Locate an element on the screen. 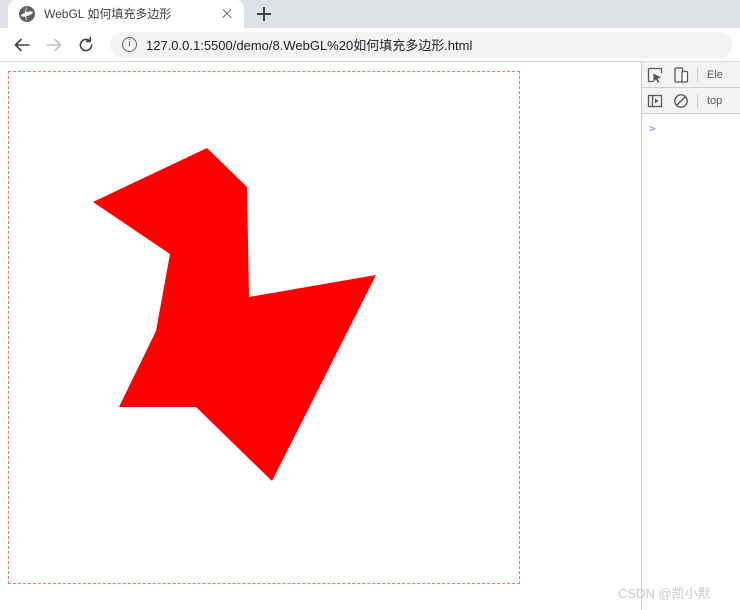  toolbar-divider is located at coordinates (697, 74).